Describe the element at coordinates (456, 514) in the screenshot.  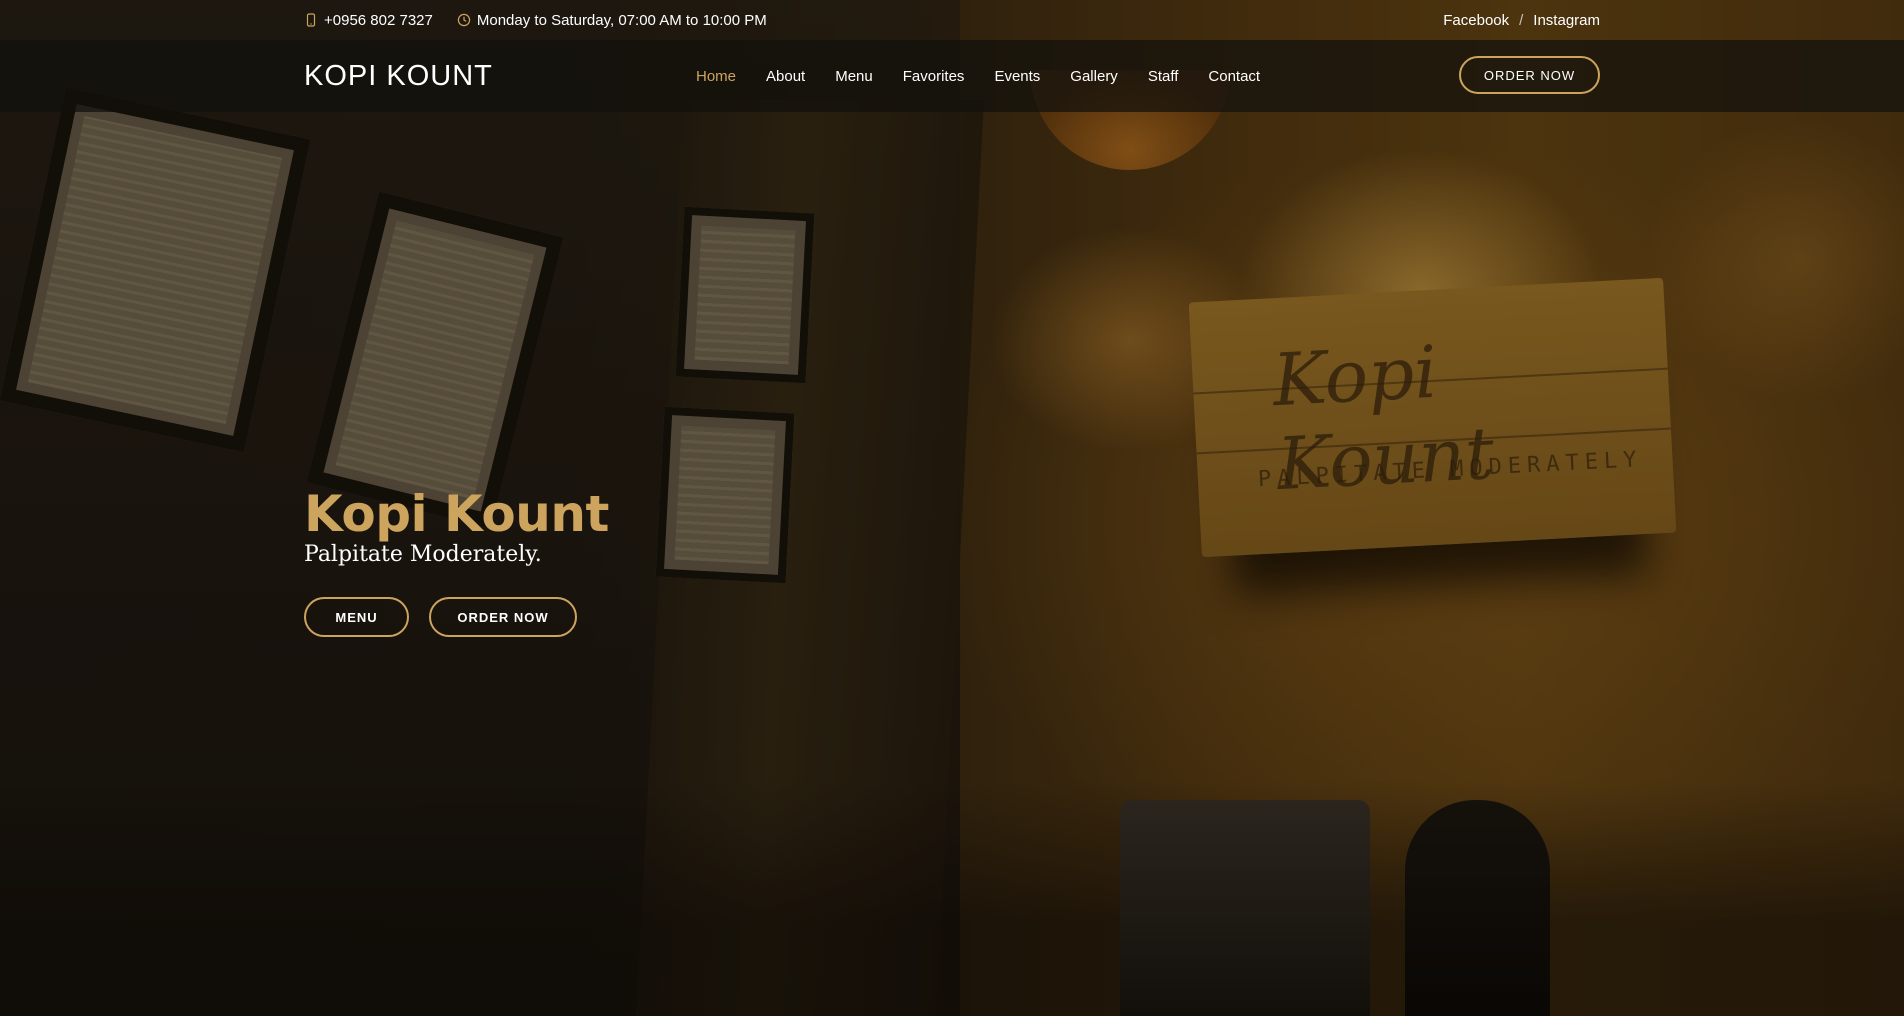
I see `hero-title: Kopi Kount` at that location.